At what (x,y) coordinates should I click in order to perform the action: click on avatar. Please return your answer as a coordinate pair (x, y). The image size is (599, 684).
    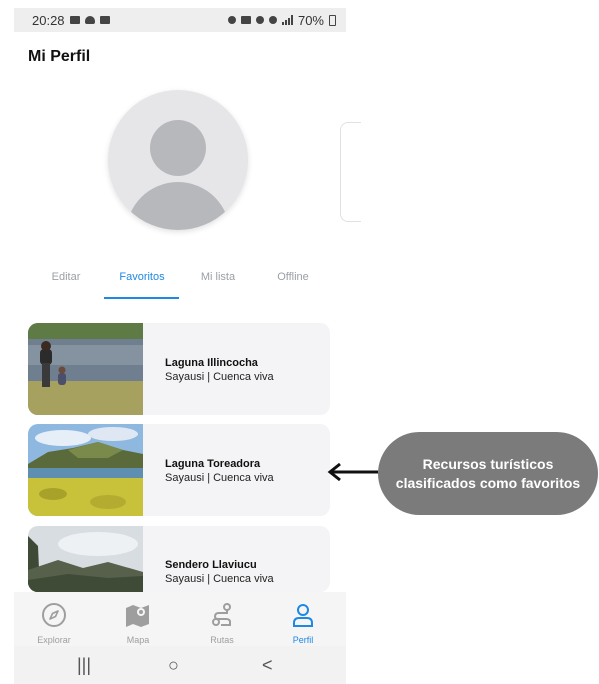
    Looking at the image, I should click on (178, 160).